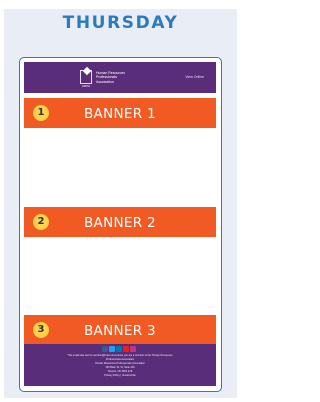 The image size is (320, 402). Describe the element at coordinates (133, 349) in the screenshot. I see `instagram-icon` at that location.